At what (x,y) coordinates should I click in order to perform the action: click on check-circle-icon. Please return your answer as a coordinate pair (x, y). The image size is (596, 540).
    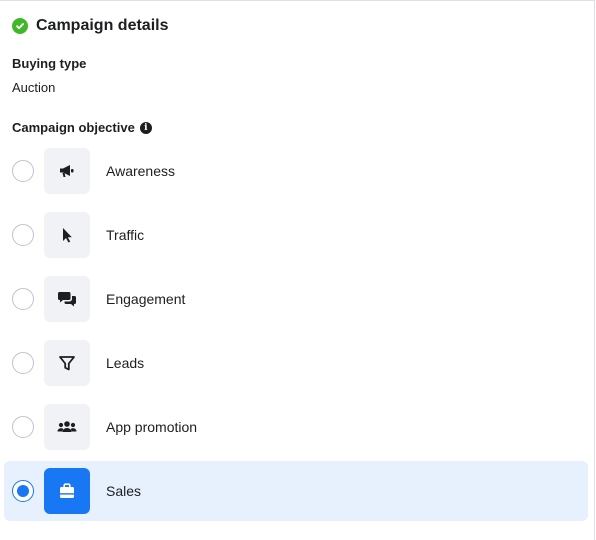
    Looking at the image, I should click on (20, 26).